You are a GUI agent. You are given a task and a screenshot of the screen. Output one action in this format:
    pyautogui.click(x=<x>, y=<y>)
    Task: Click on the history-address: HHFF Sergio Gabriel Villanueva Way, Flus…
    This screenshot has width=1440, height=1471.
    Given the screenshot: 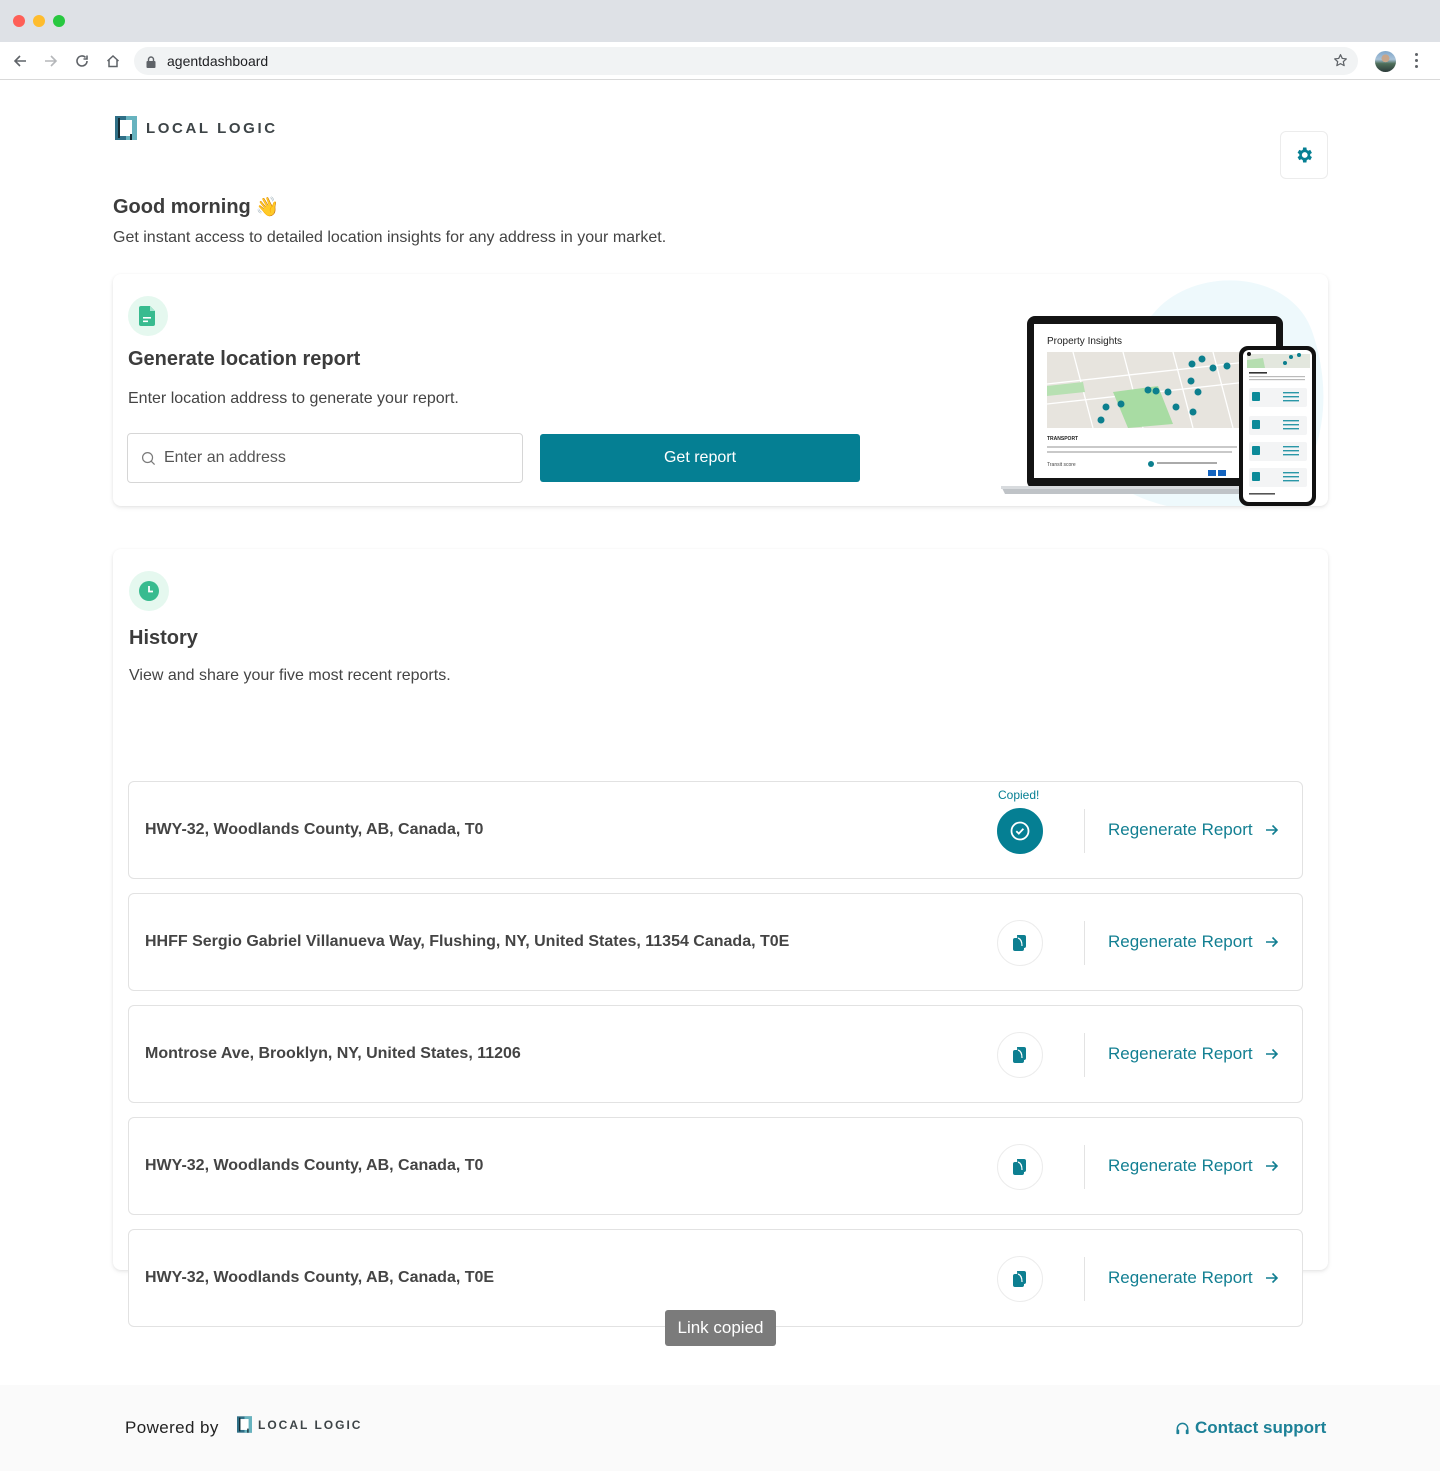 What is the action you would take?
    pyautogui.click(x=467, y=941)
    